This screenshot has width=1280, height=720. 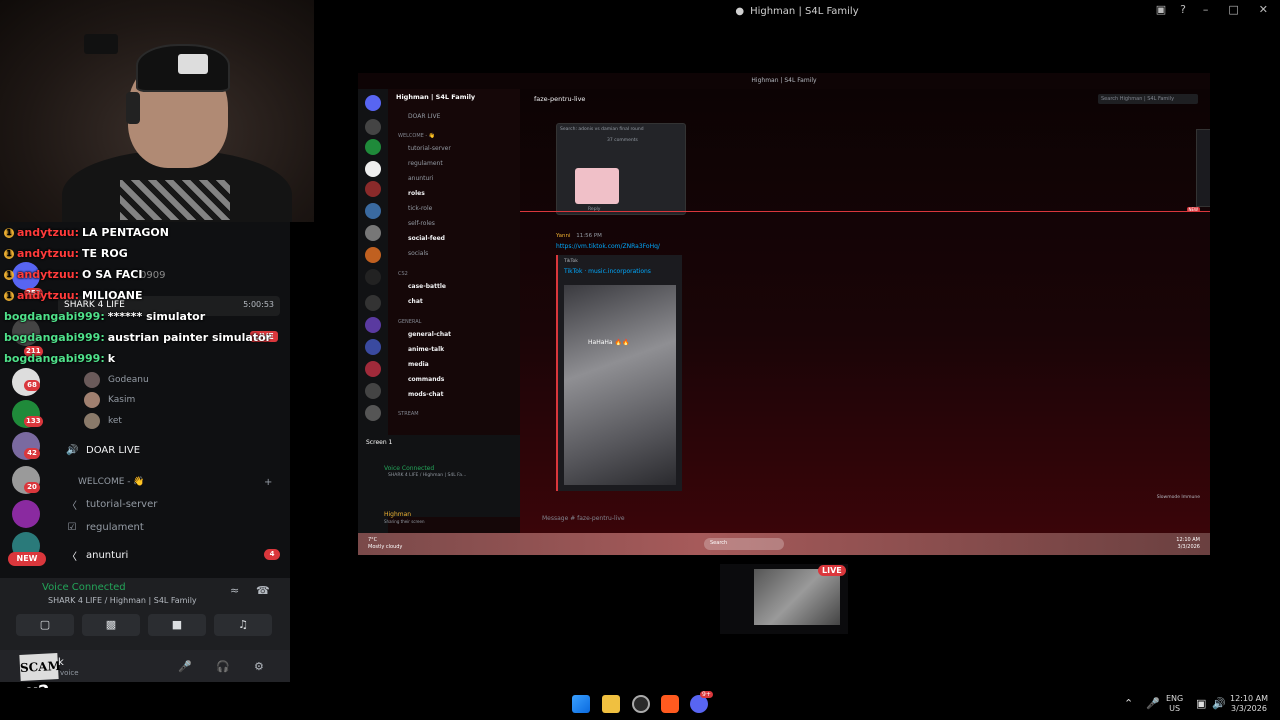 What do you see at coordinates (784, 80) in the screenshot?
I see `capture-window-title: Highman | S4L Family` at bounding box center [784, 80].